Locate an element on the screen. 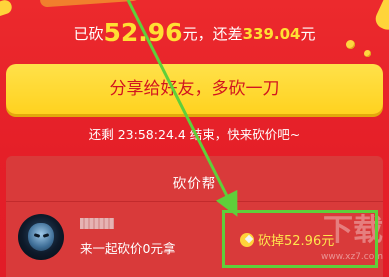  helper-action: 来一起砍价0元拿 is located at coordinates (128, 248).